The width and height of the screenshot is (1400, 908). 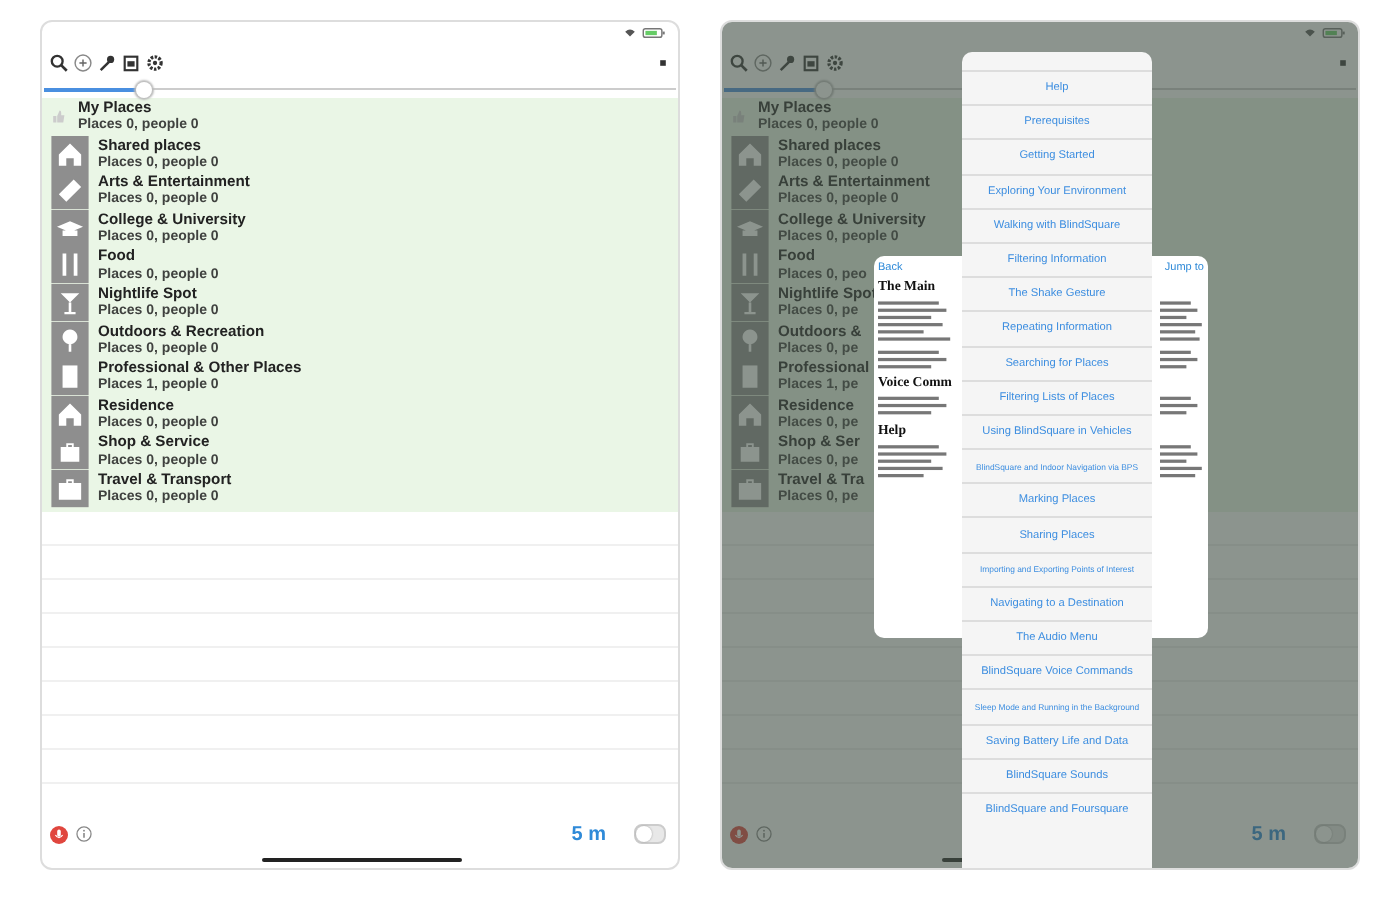 I want to click on thumbs-up-icon, so click(x=58, y=116).